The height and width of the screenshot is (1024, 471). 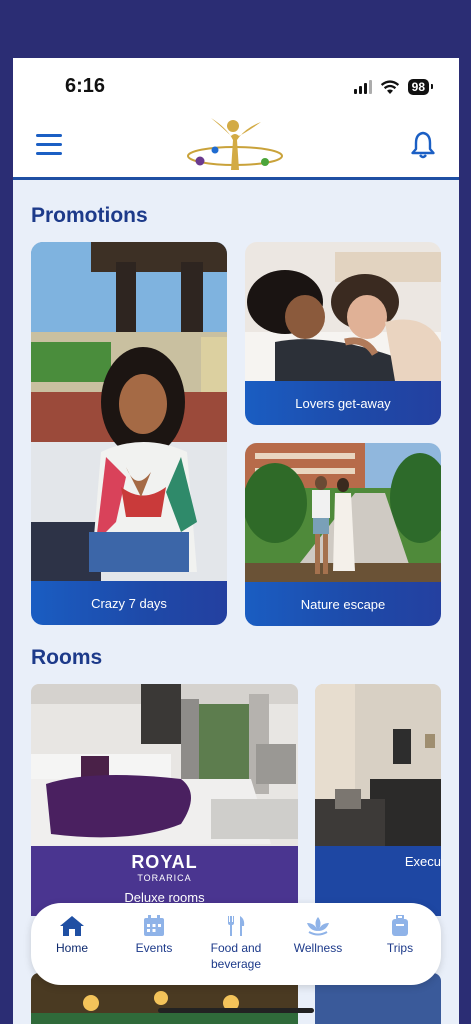 I want to click on notifications-bell-icon, so click(x=423, y=145).